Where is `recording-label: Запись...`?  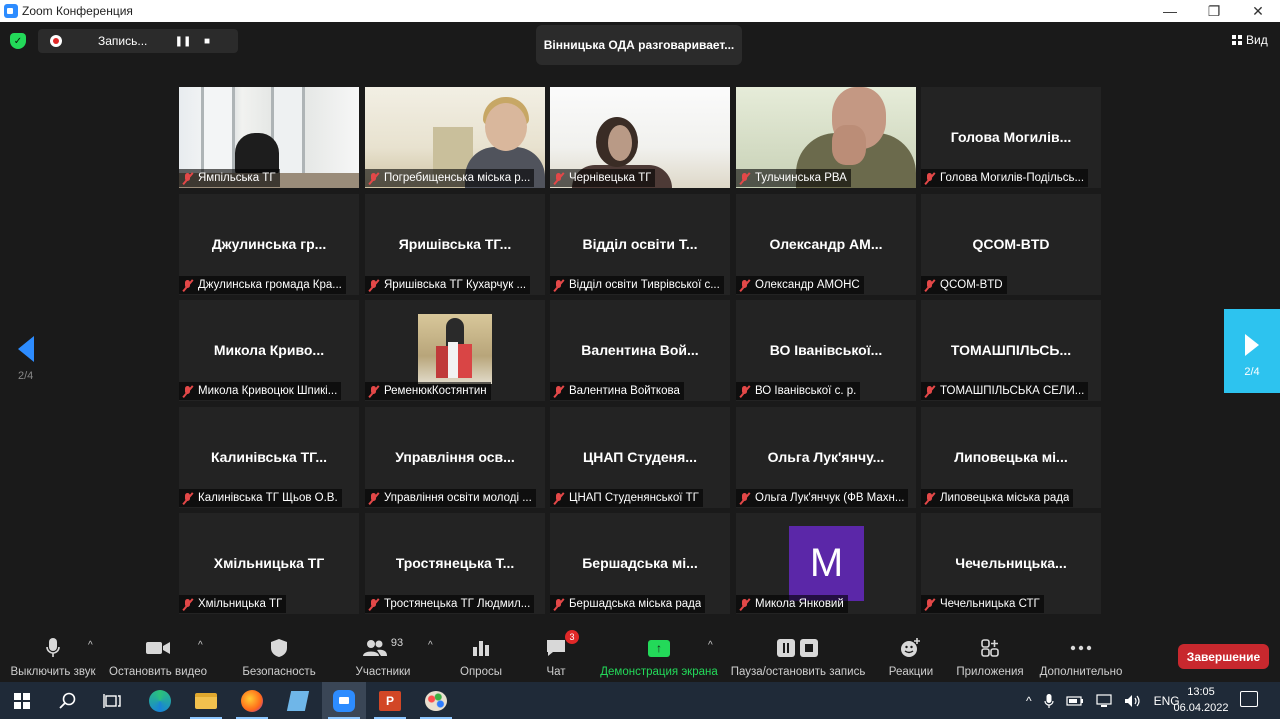 recording-label: Запись... is located at coordinates (123, 41).